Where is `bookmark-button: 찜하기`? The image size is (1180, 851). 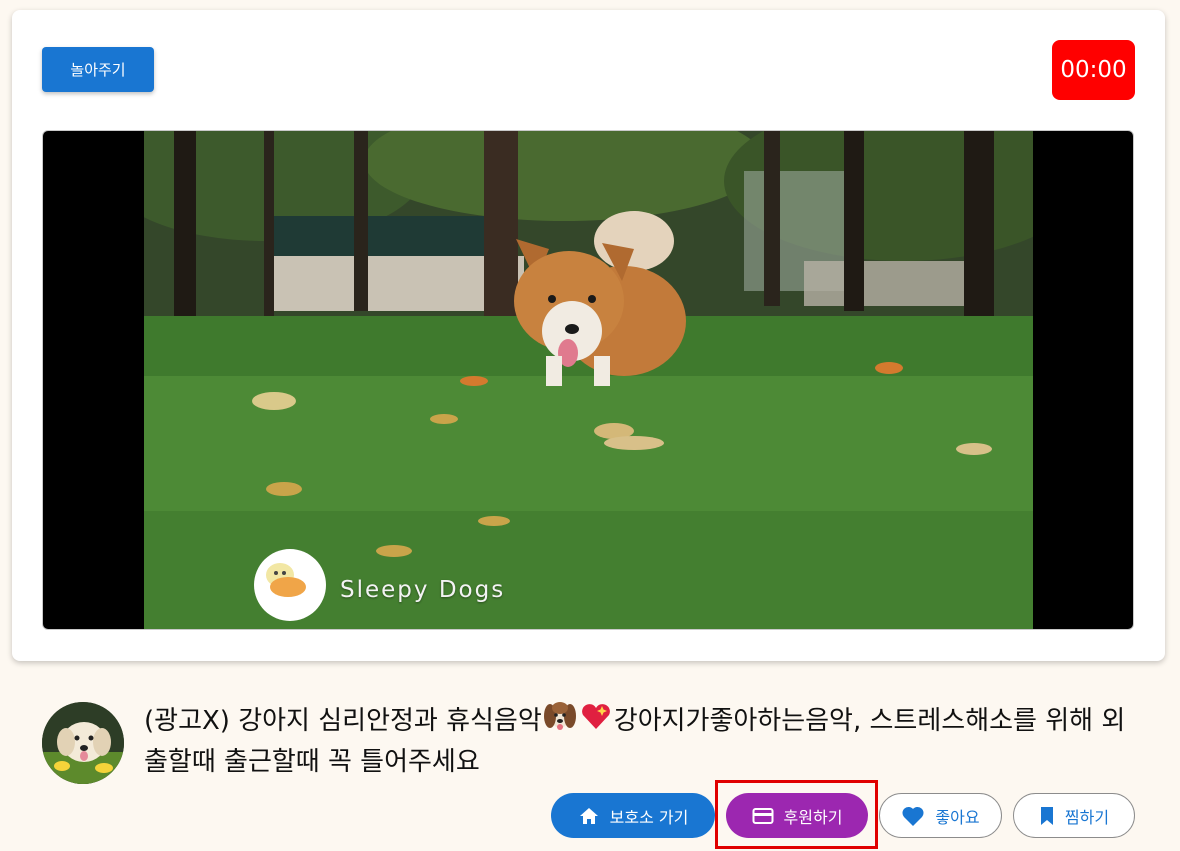
bookmark-button: 찜하기 is located at coordinates (1074, 815).